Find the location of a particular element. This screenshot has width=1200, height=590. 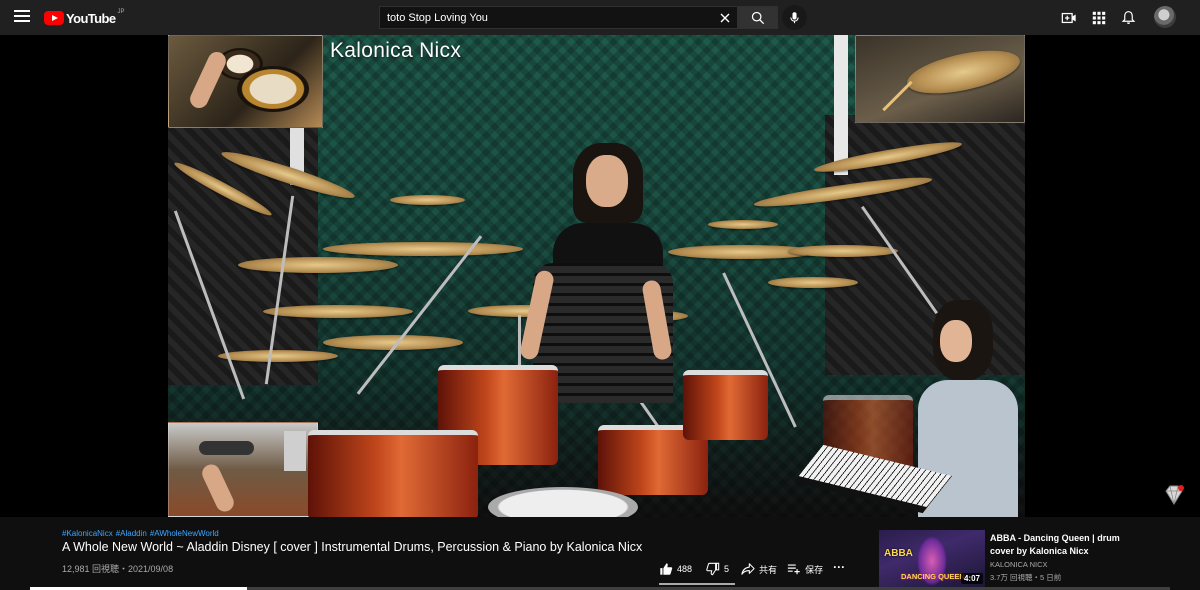

inset-drum-camera is located at coordinates (243, 469).